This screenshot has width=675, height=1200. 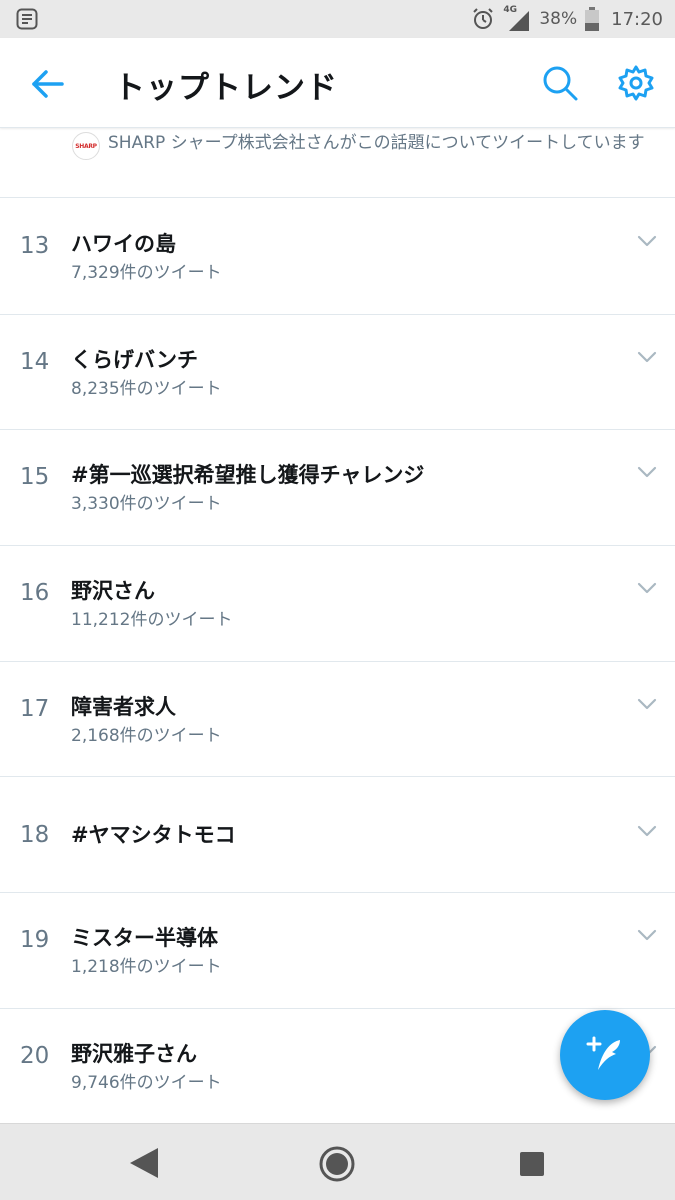 What do you see at coordinates (592, 27) in the screenshot?
I see `battery-fill` at bounding box center [592, 27].